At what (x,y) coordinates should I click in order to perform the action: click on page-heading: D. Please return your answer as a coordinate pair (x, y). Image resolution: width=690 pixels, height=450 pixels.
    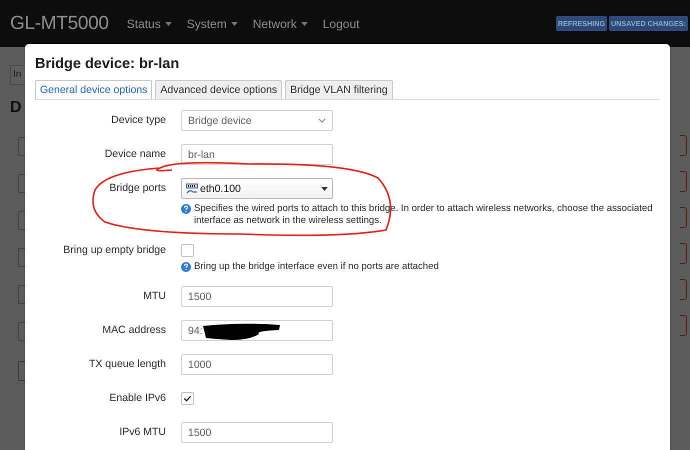
    Looking at the image, I should click on (16, 108).